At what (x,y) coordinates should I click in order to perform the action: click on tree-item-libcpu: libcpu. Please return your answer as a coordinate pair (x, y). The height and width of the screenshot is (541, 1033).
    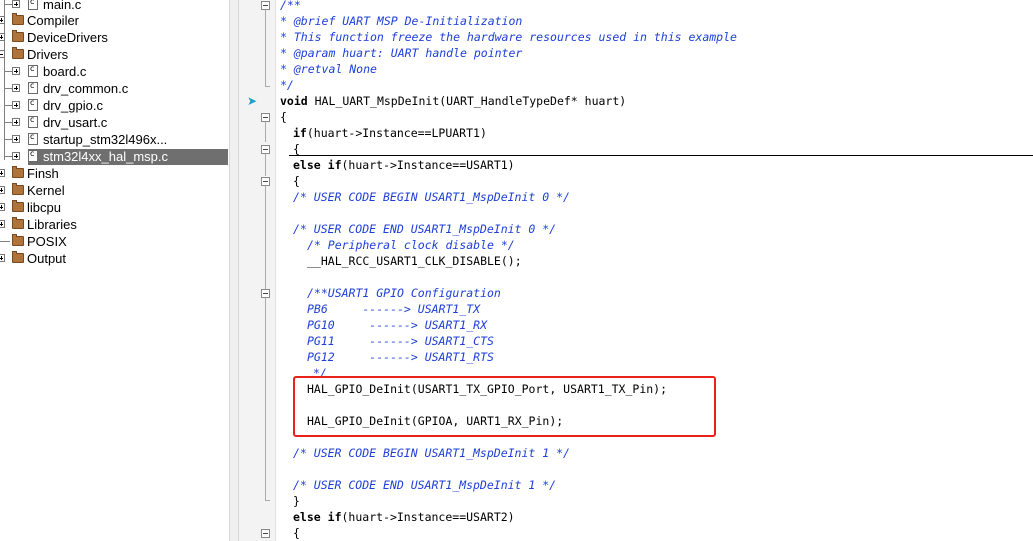
    Looking at the image, I should click on (114, 207).